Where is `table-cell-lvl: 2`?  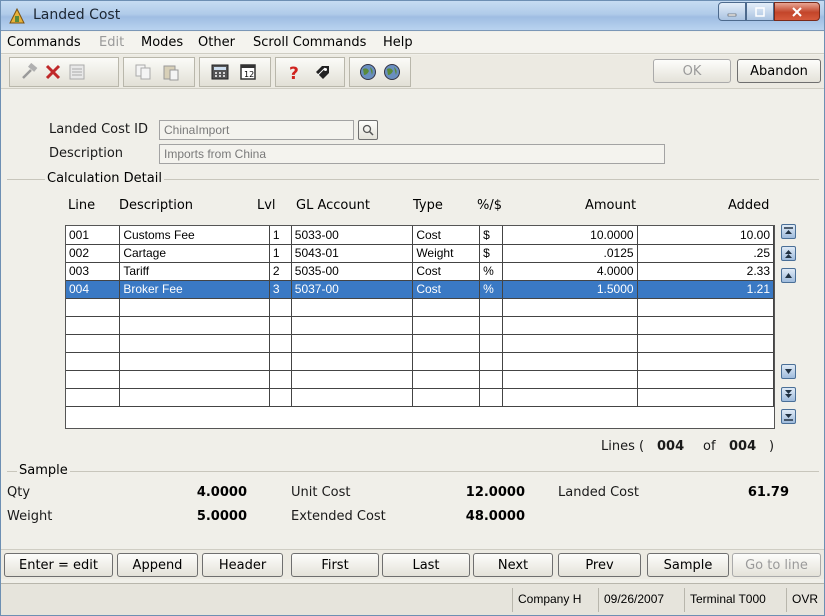 table-cell-lvl: 2 is located at coordinates (280, 271).